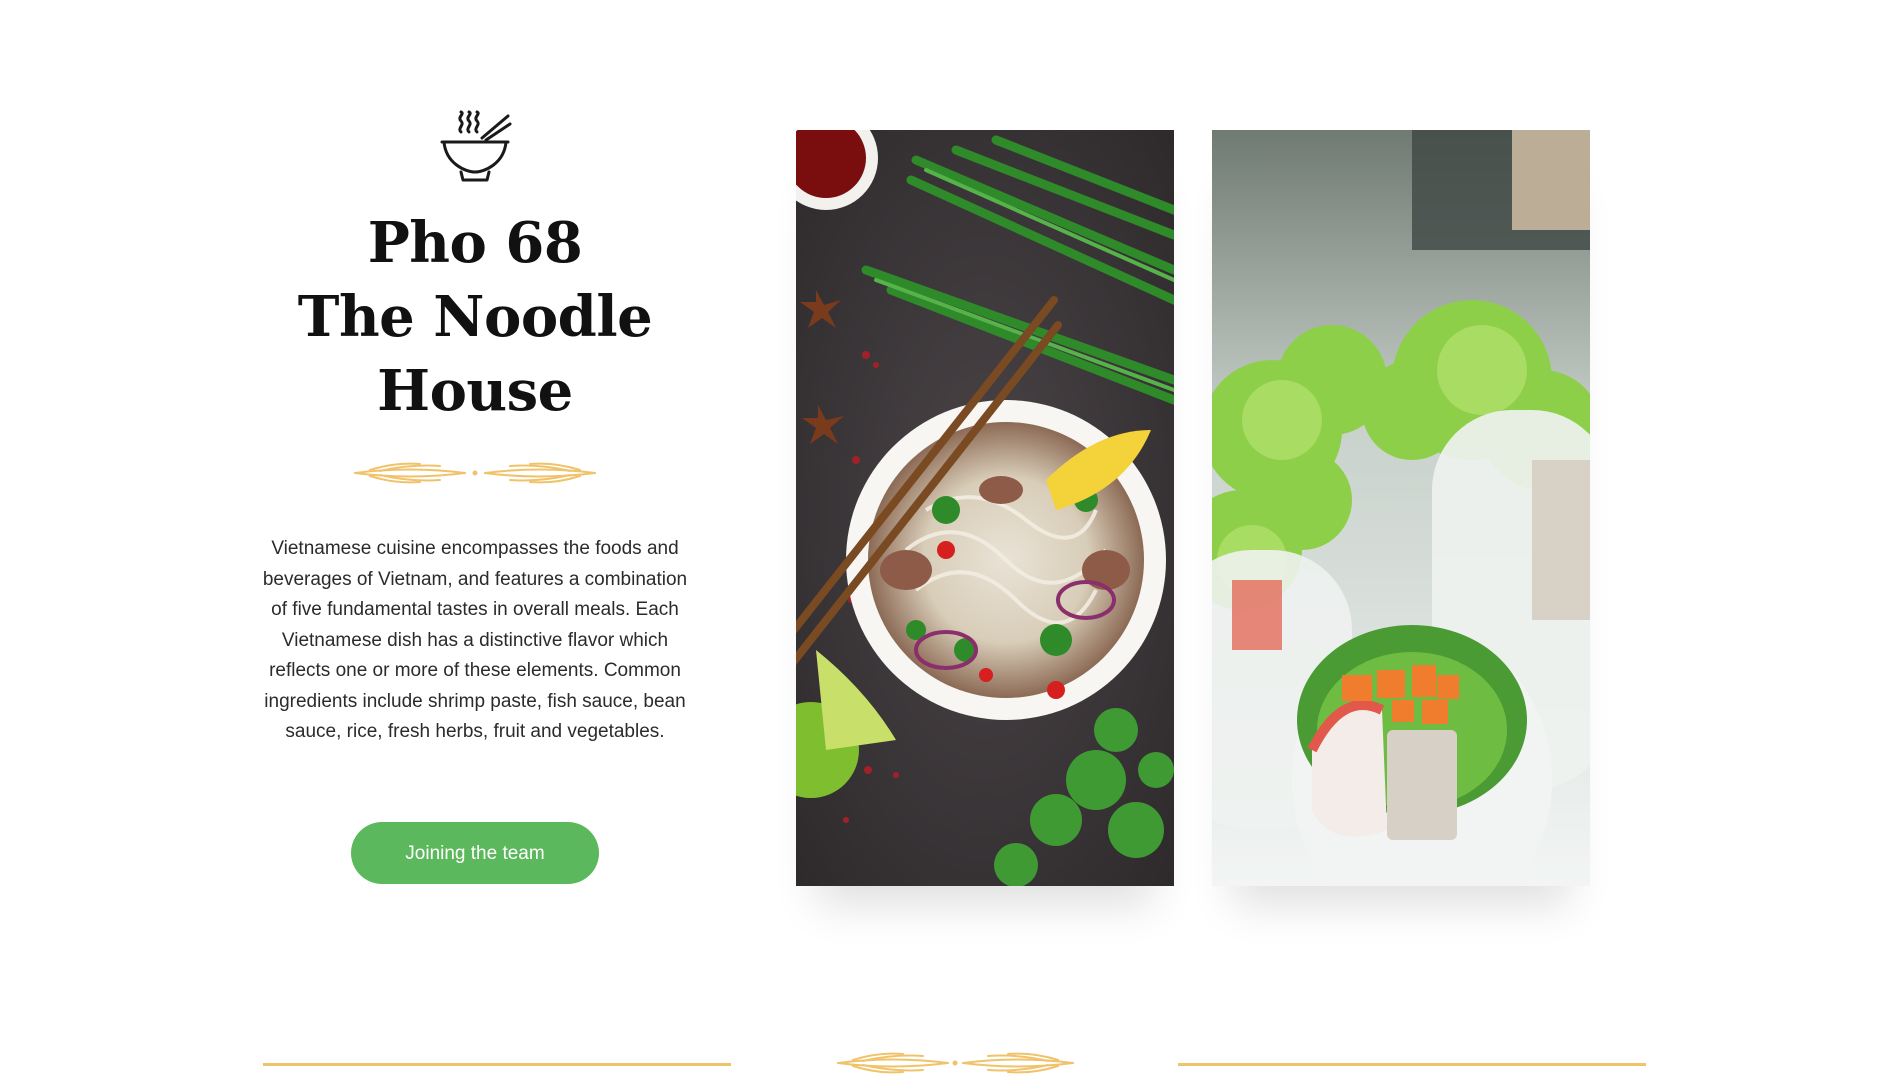  I want to click on wheat-divider-ornament, so click(475, 473).